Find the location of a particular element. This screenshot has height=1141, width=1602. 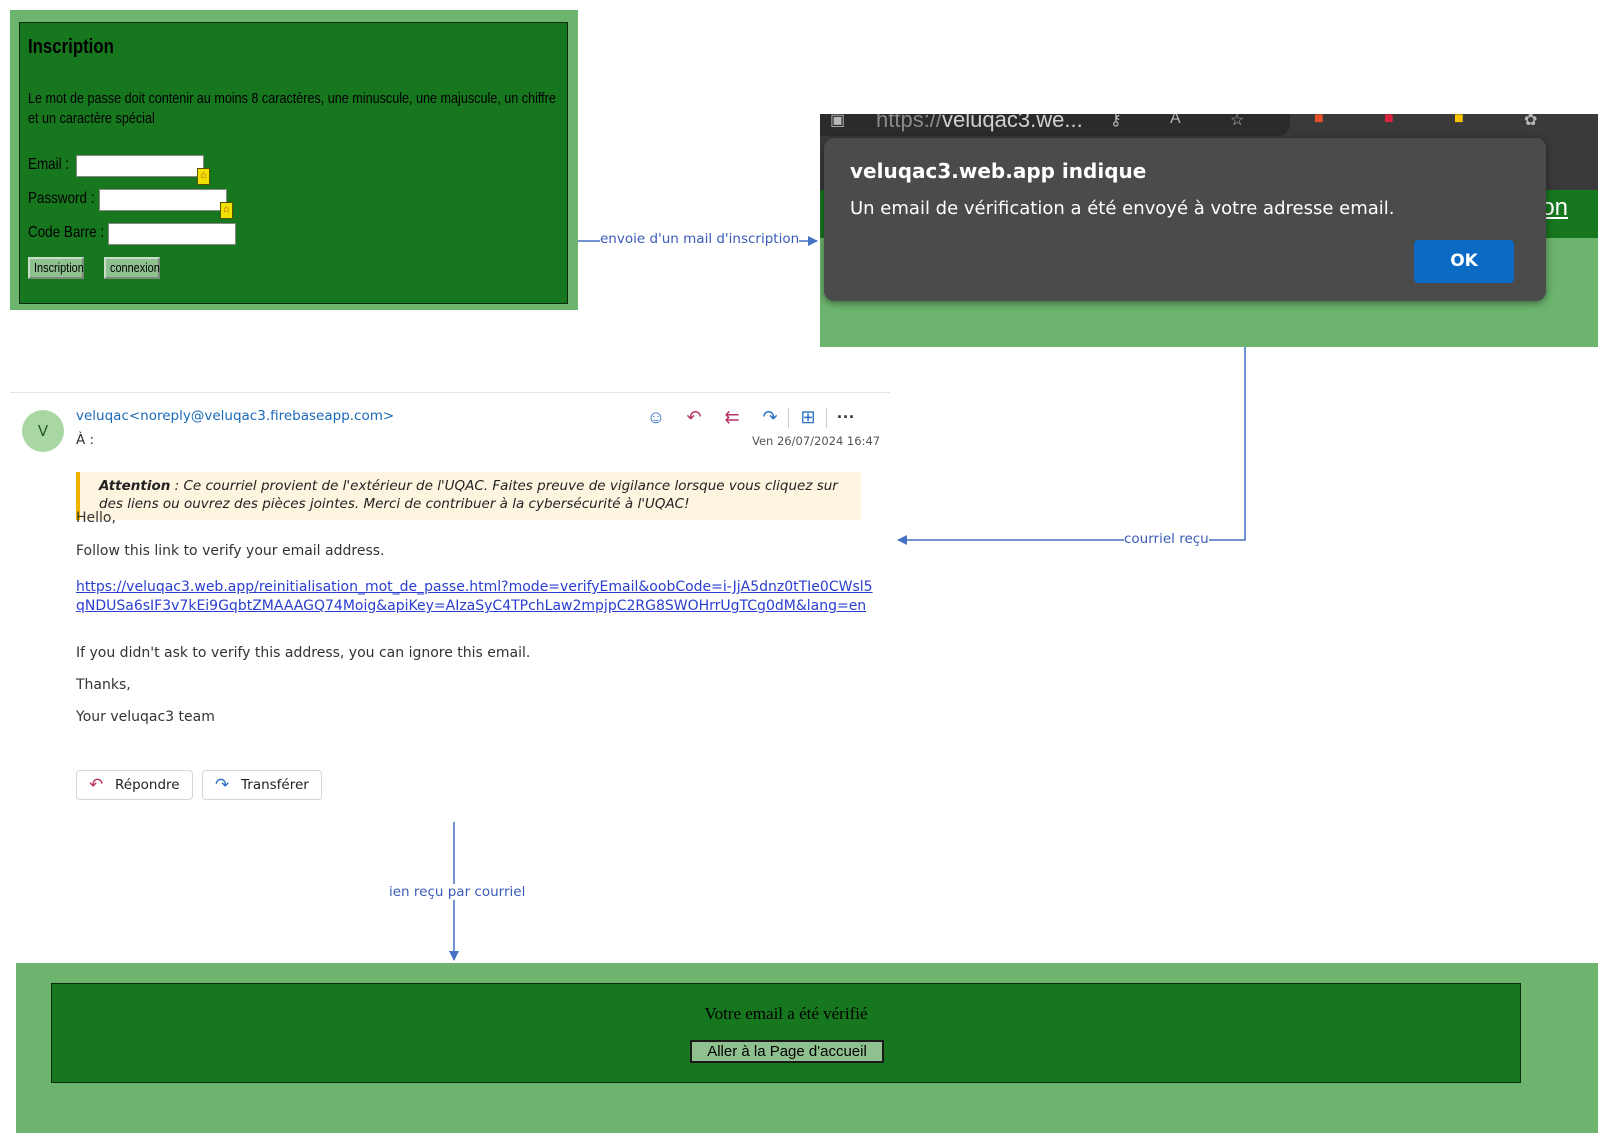

arrow-to-email is located at coordinates (1071, 446).